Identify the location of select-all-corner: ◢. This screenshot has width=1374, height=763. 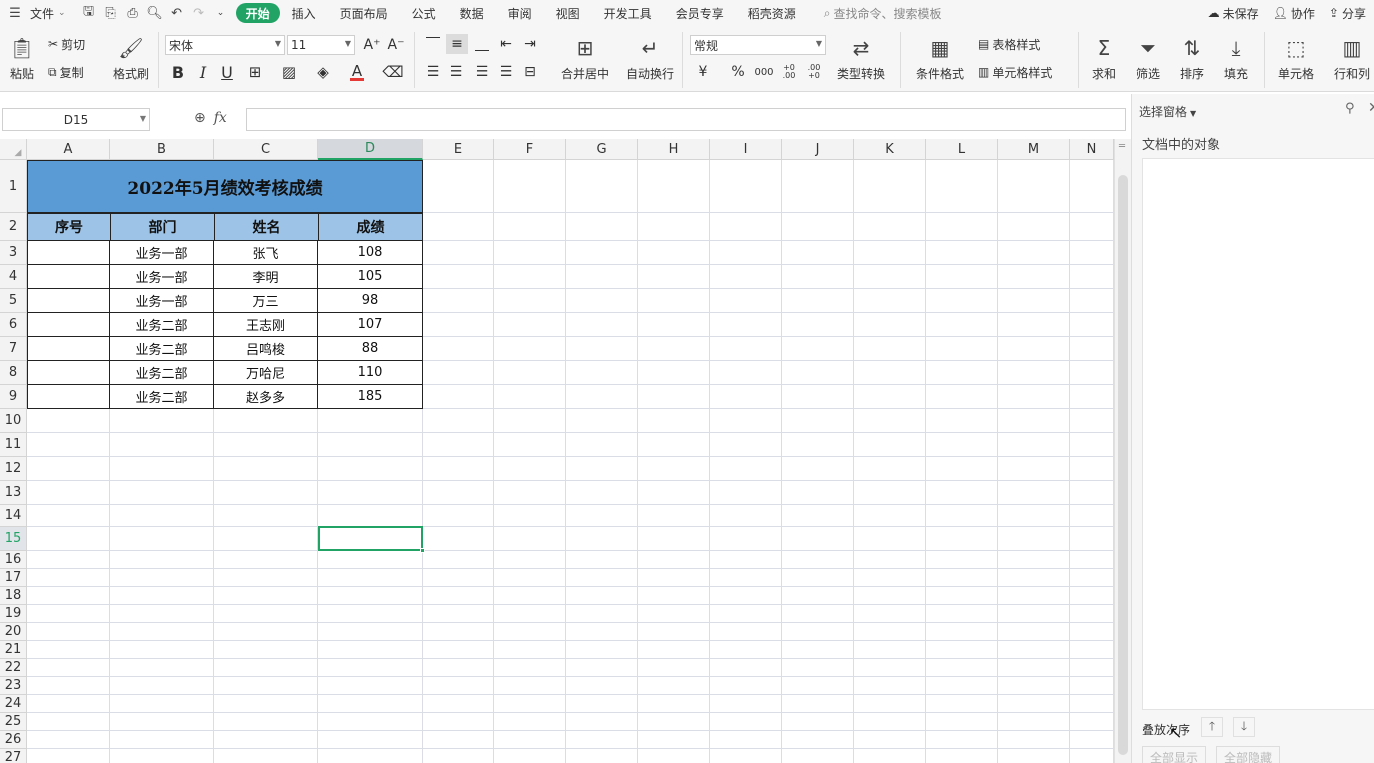
(13, 149).